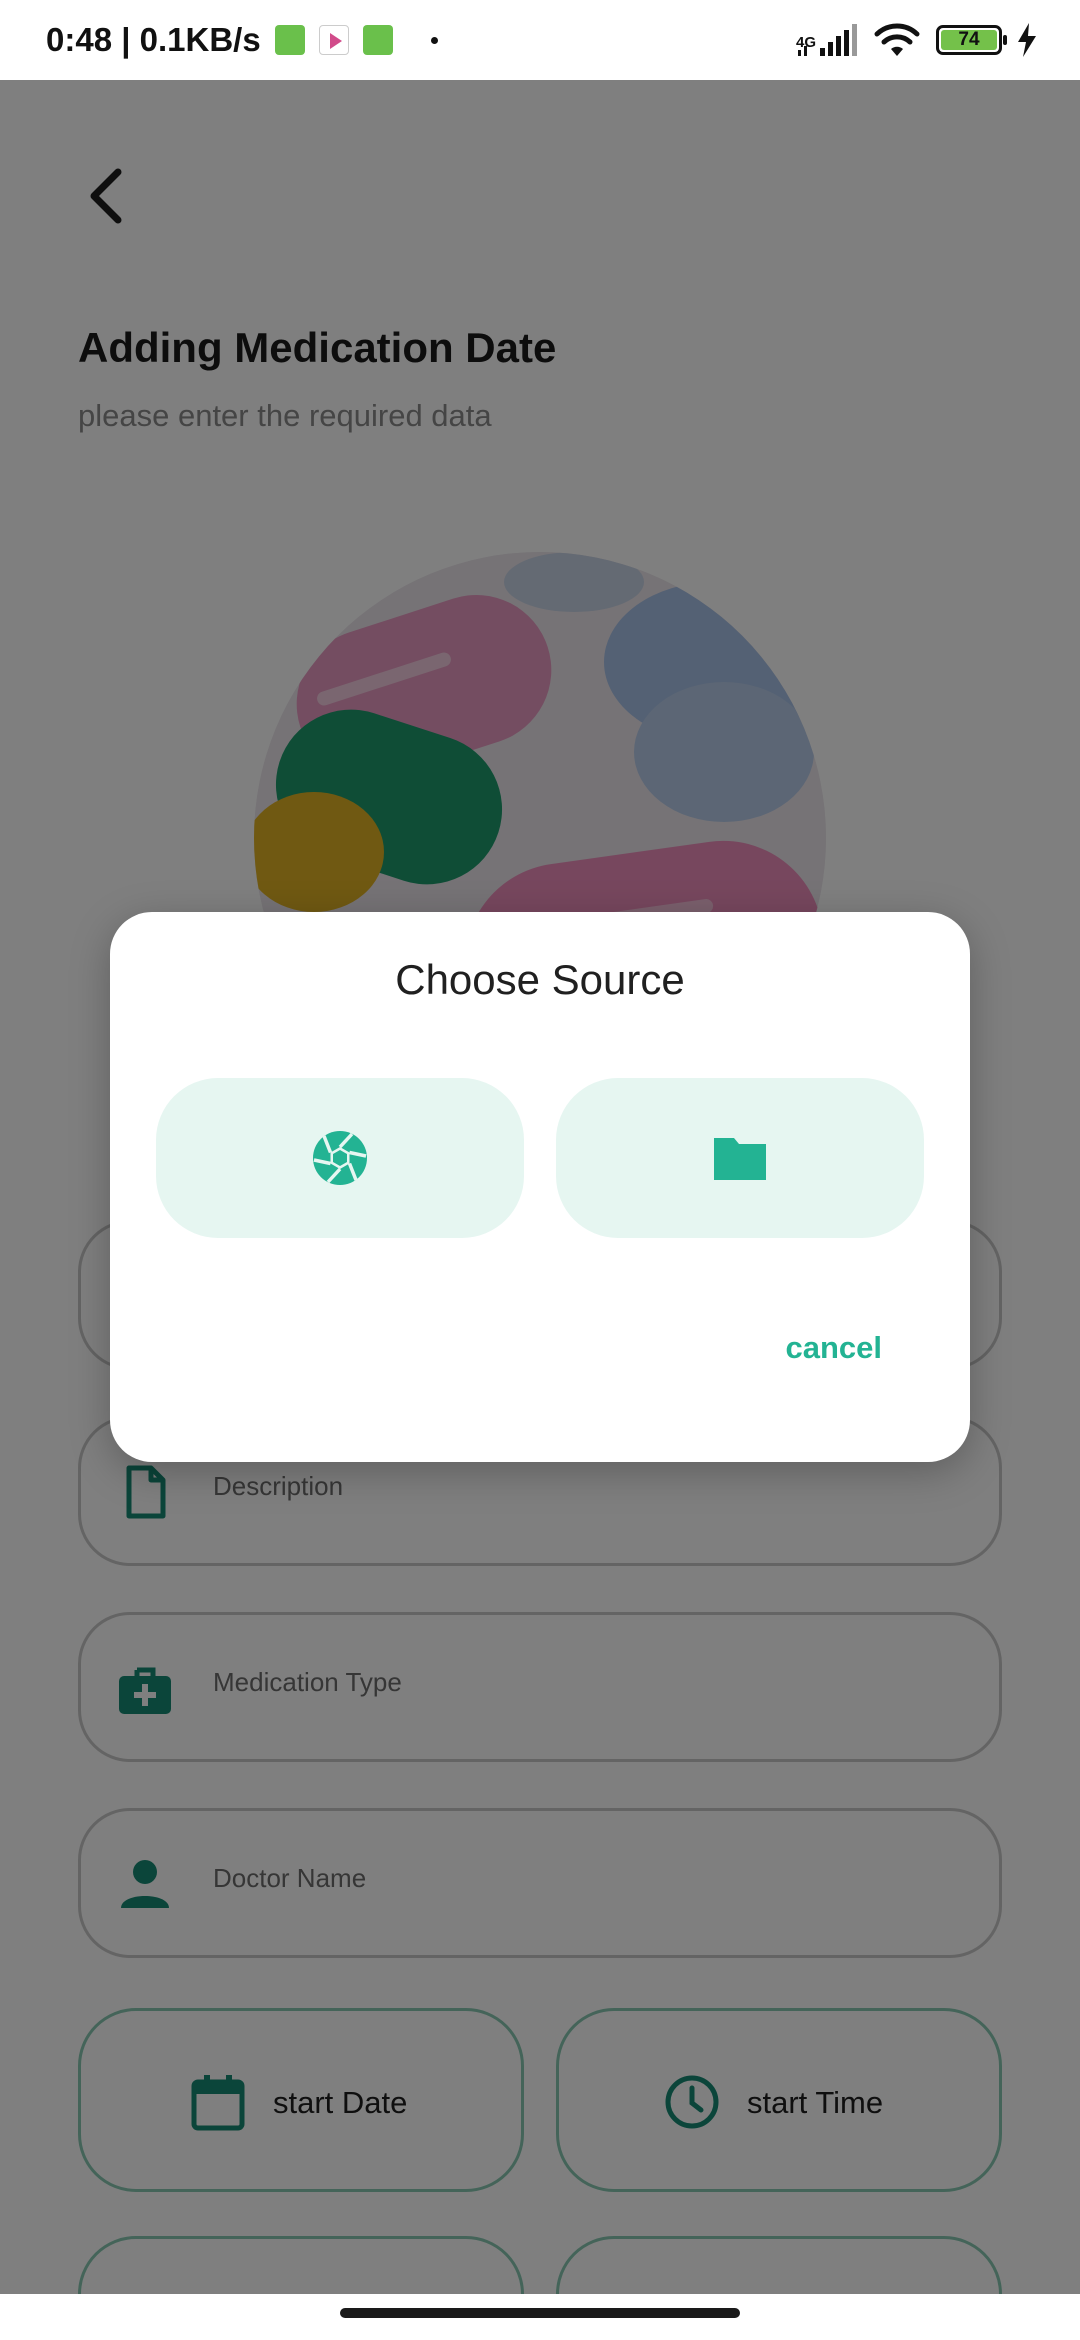 The height and width of the screenshot is (2340, 1080). I want to click on signal-icon: 4G, so click(826, 40).